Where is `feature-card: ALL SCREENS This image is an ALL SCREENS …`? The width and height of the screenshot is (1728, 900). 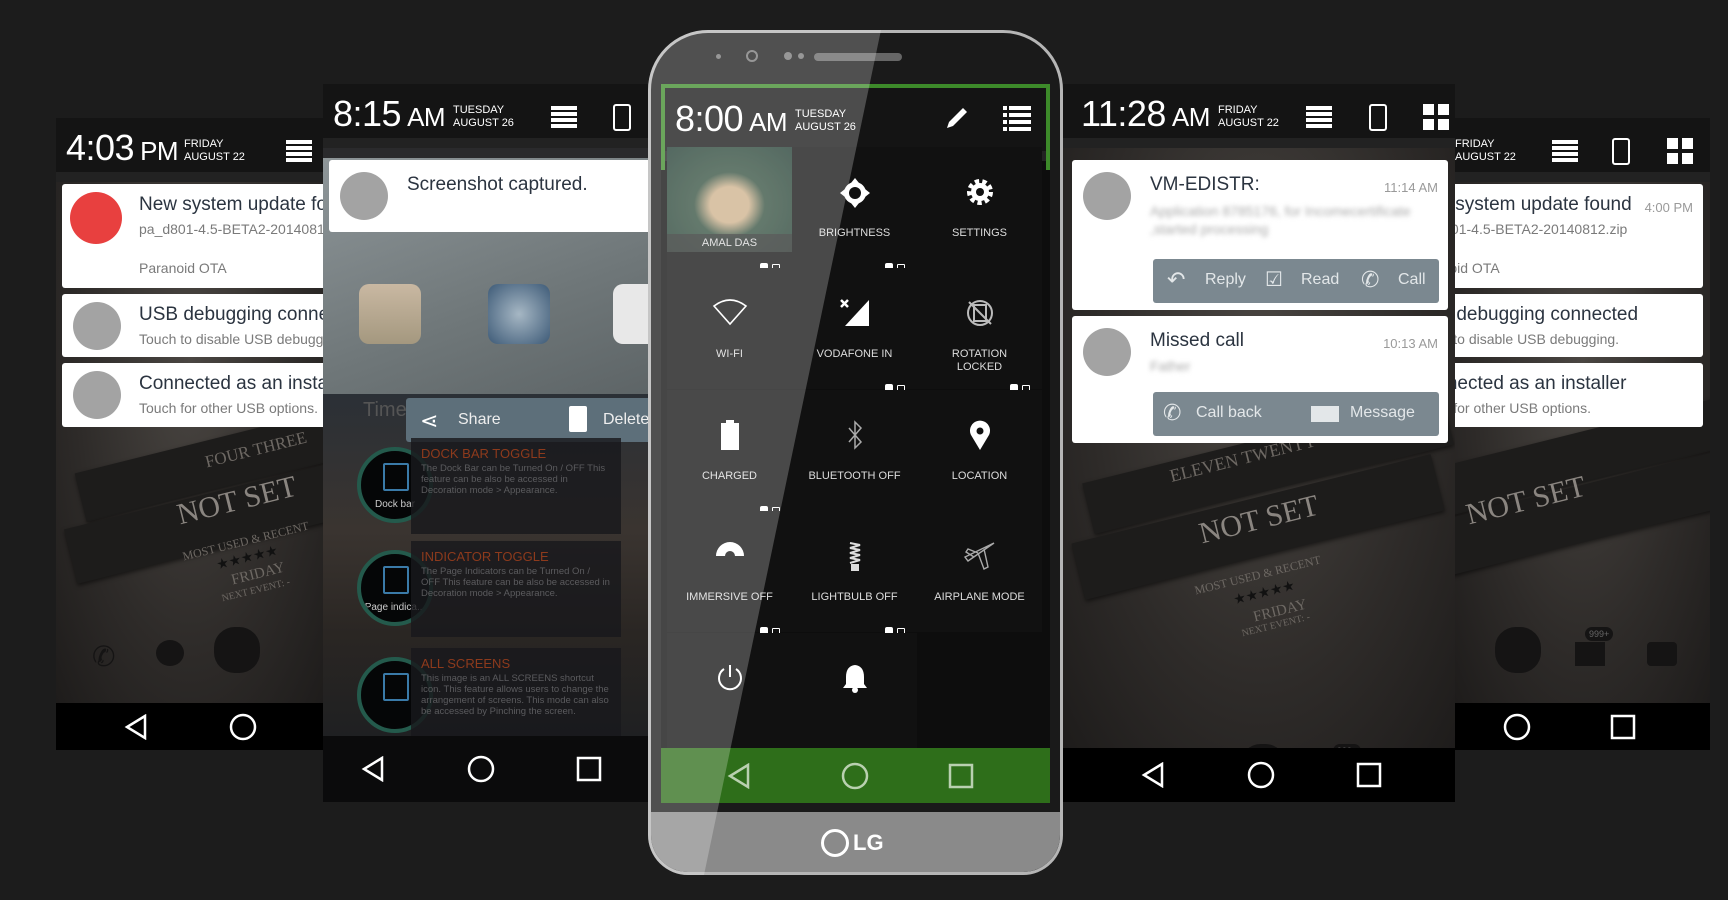 feature-card: ALL SCREENS This image is an ALL SCREENS … is located at coordinates (516, 696).